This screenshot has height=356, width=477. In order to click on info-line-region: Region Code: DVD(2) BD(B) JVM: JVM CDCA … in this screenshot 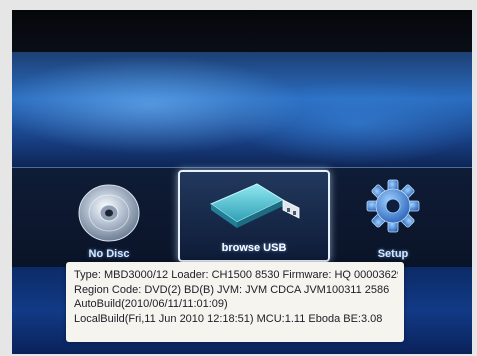, I will do `click(232, 289)`.